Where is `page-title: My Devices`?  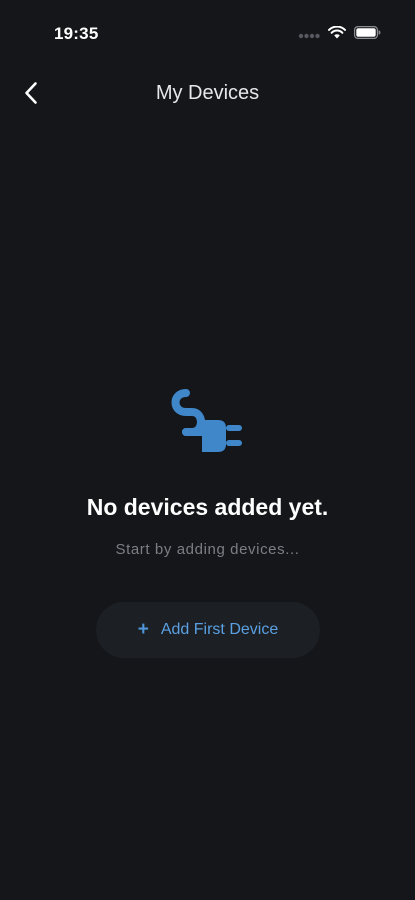 page-title: My Devices is located at coordinates (207, 93).